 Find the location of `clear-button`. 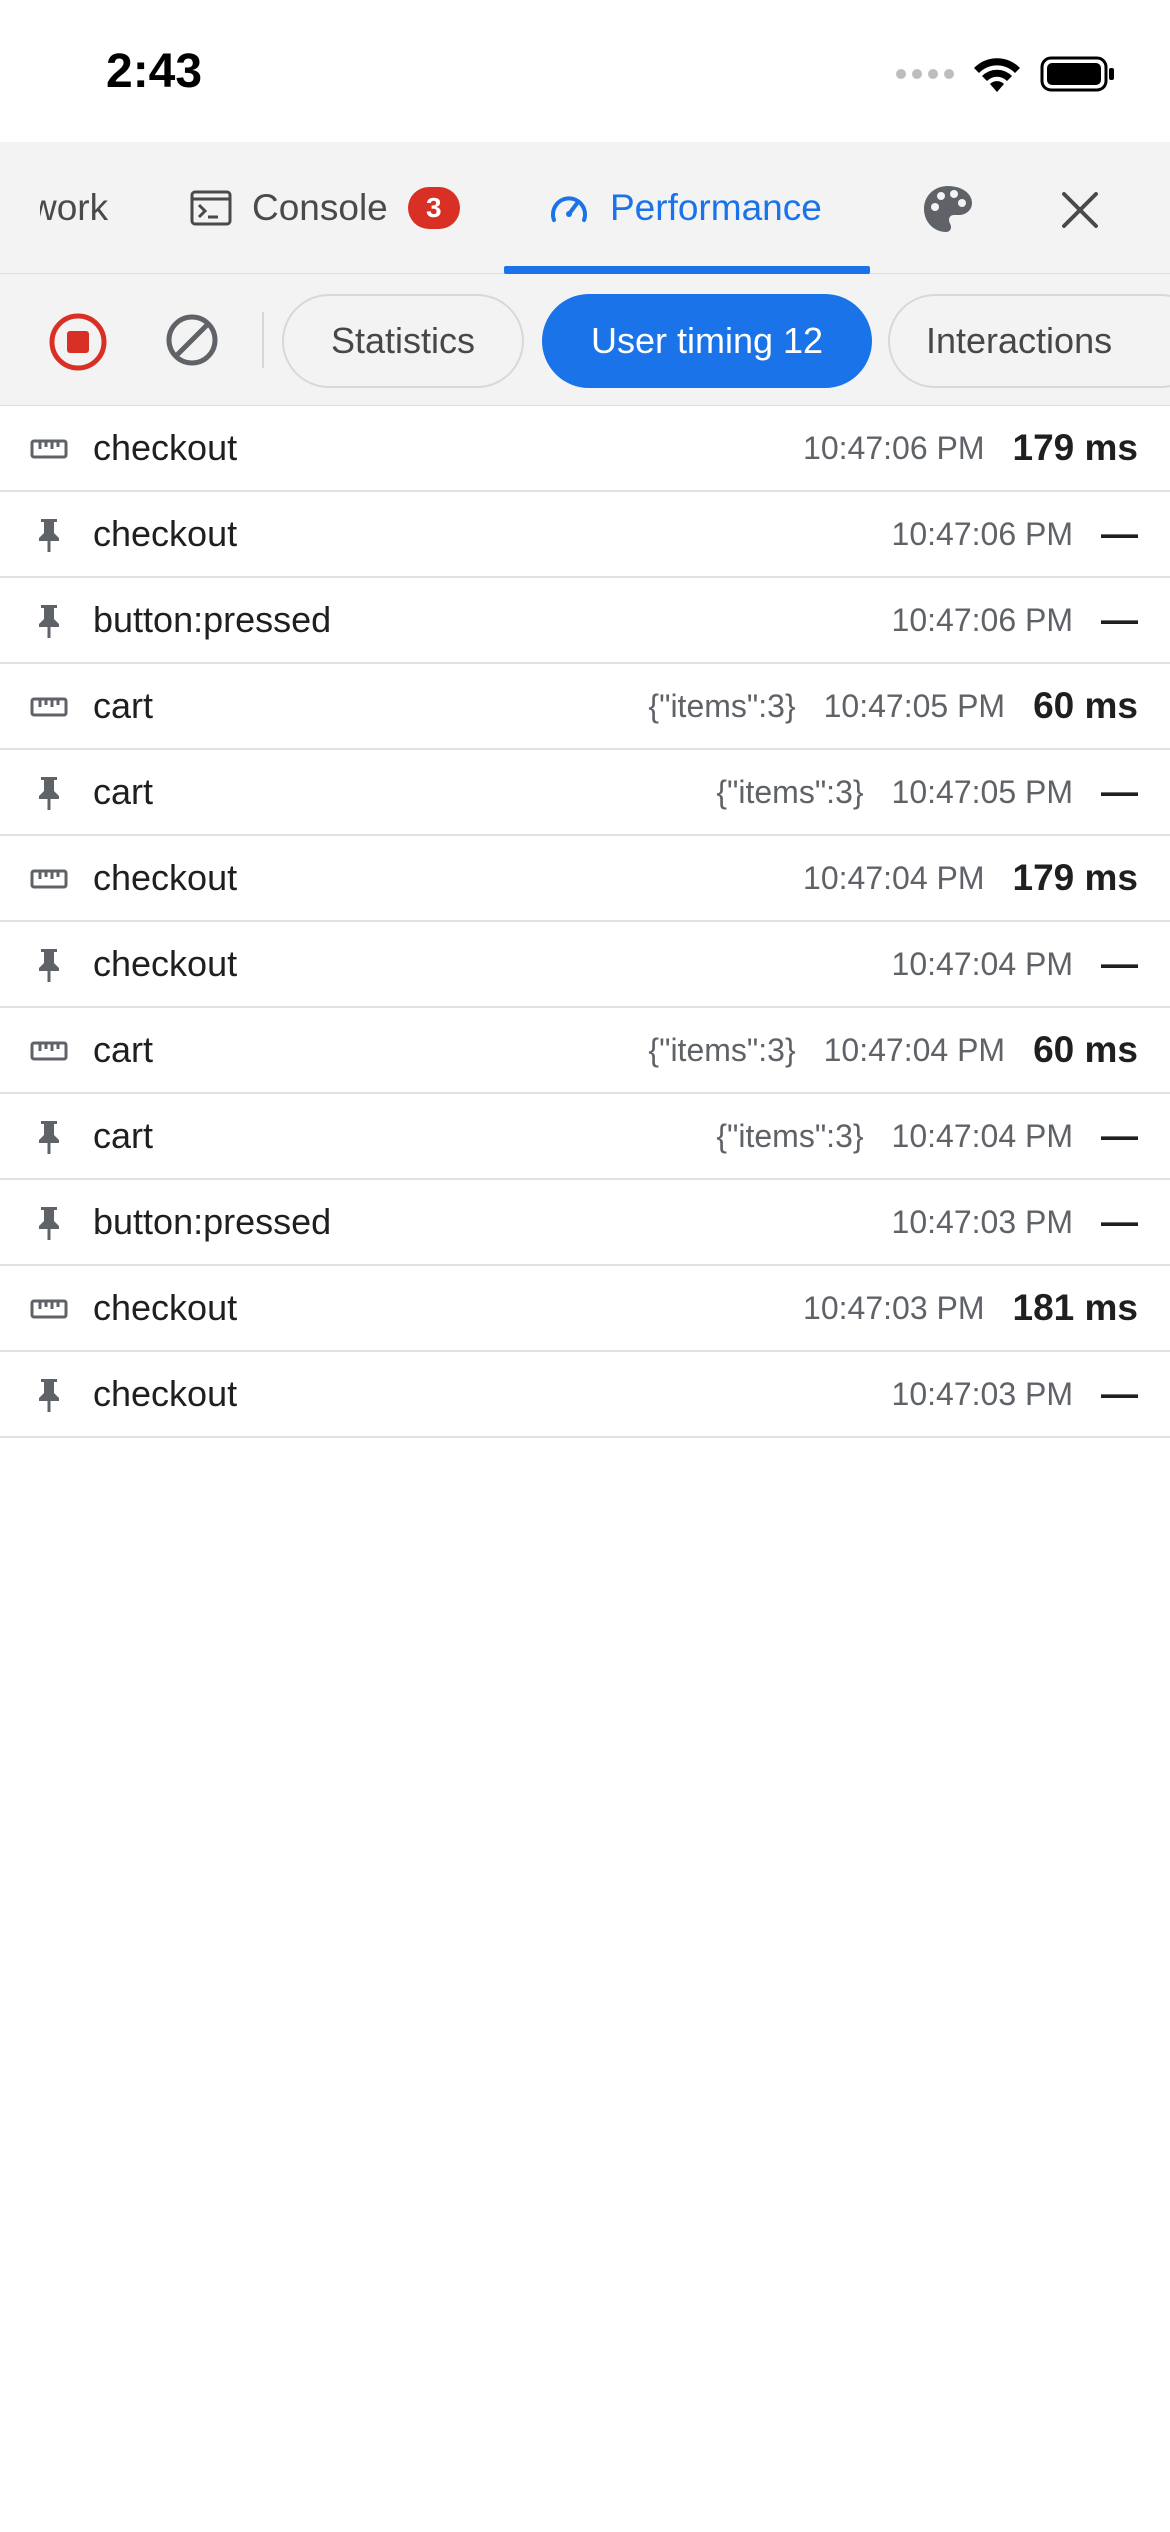

clear-button is located at coordinates (192, 340).